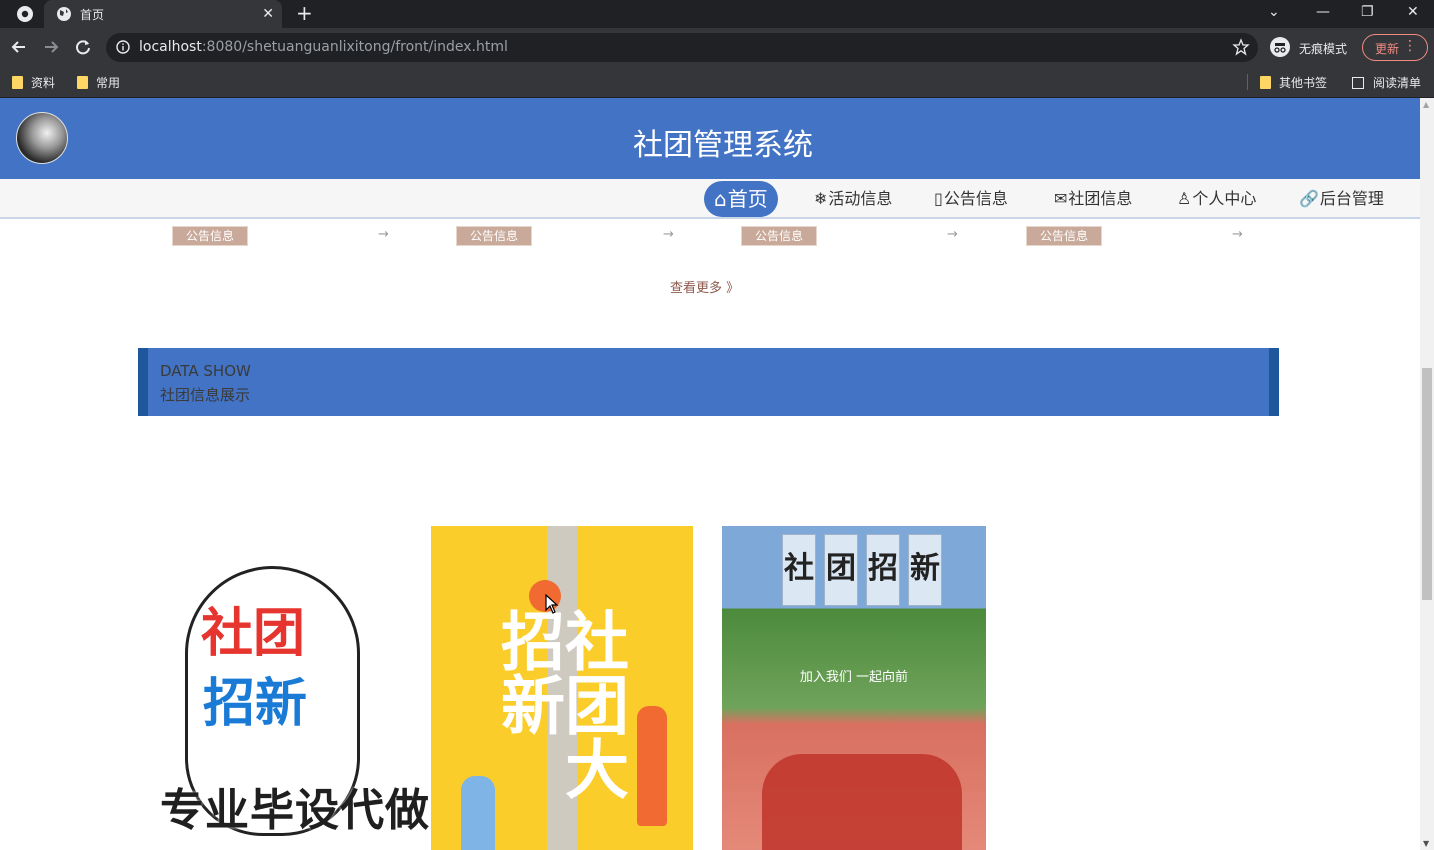  What do you see at coordinates (64, 14) in the screenshot?
I see `globe-icon` at bounding box center [64, 14].